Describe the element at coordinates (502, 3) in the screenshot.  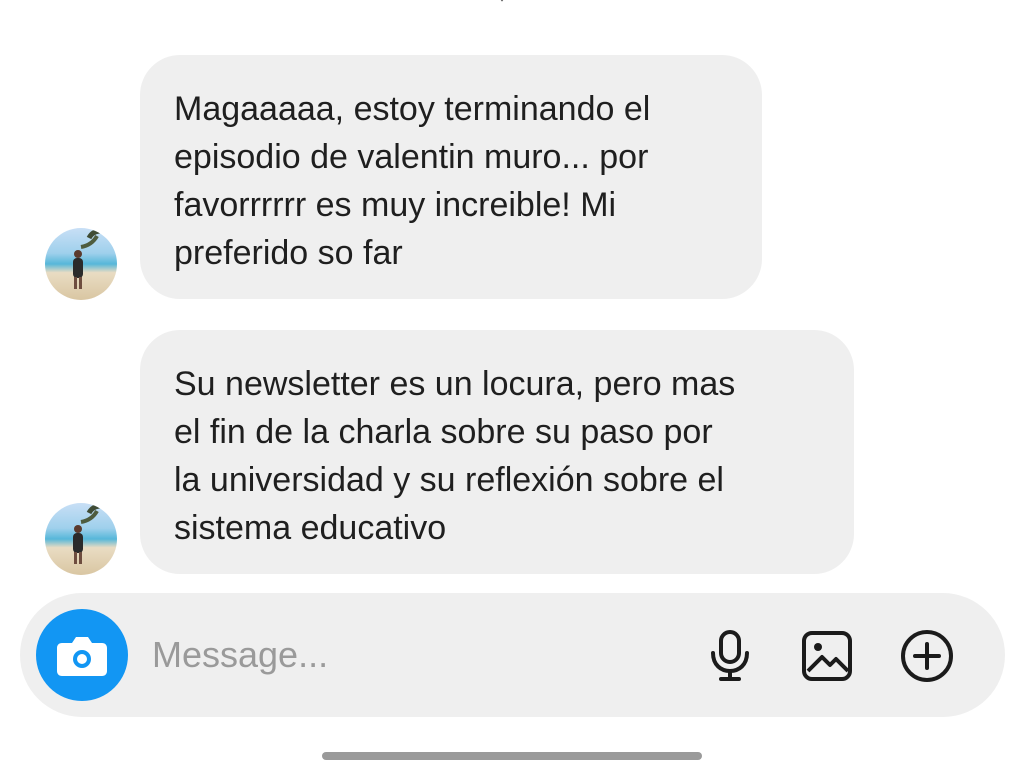
I see `top-scroll-fragment` at that location.